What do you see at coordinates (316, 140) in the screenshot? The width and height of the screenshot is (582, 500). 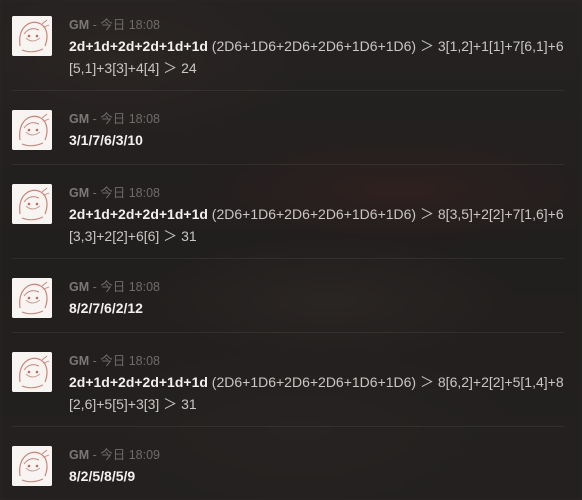 I see `message-text: 3/1/7/6/3/10` at bounding box center [316, 140].